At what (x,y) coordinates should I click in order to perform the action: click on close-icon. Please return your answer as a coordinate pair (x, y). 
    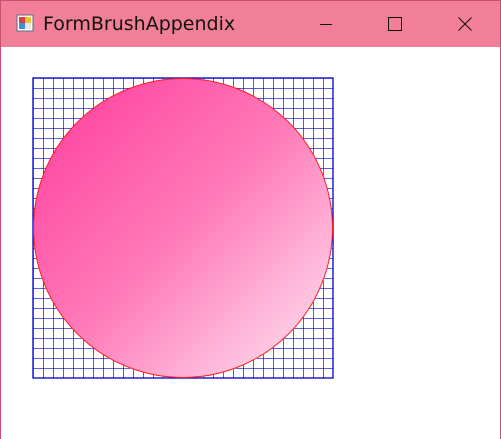
    Looking at the image, I should click on (465, 24).